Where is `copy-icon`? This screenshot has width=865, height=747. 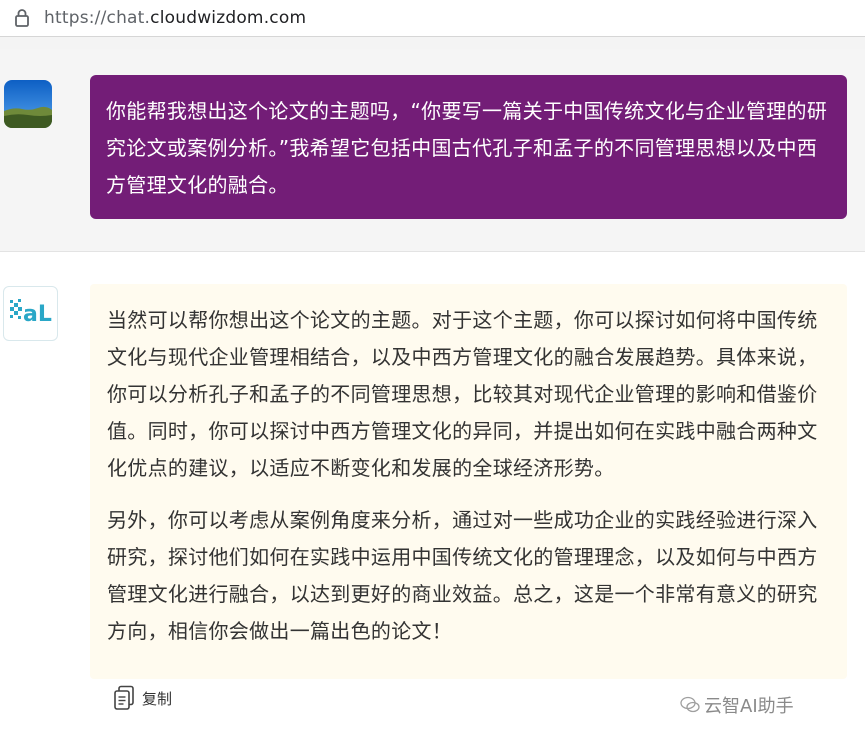
copy-icon is located at coordinates (124, 697).